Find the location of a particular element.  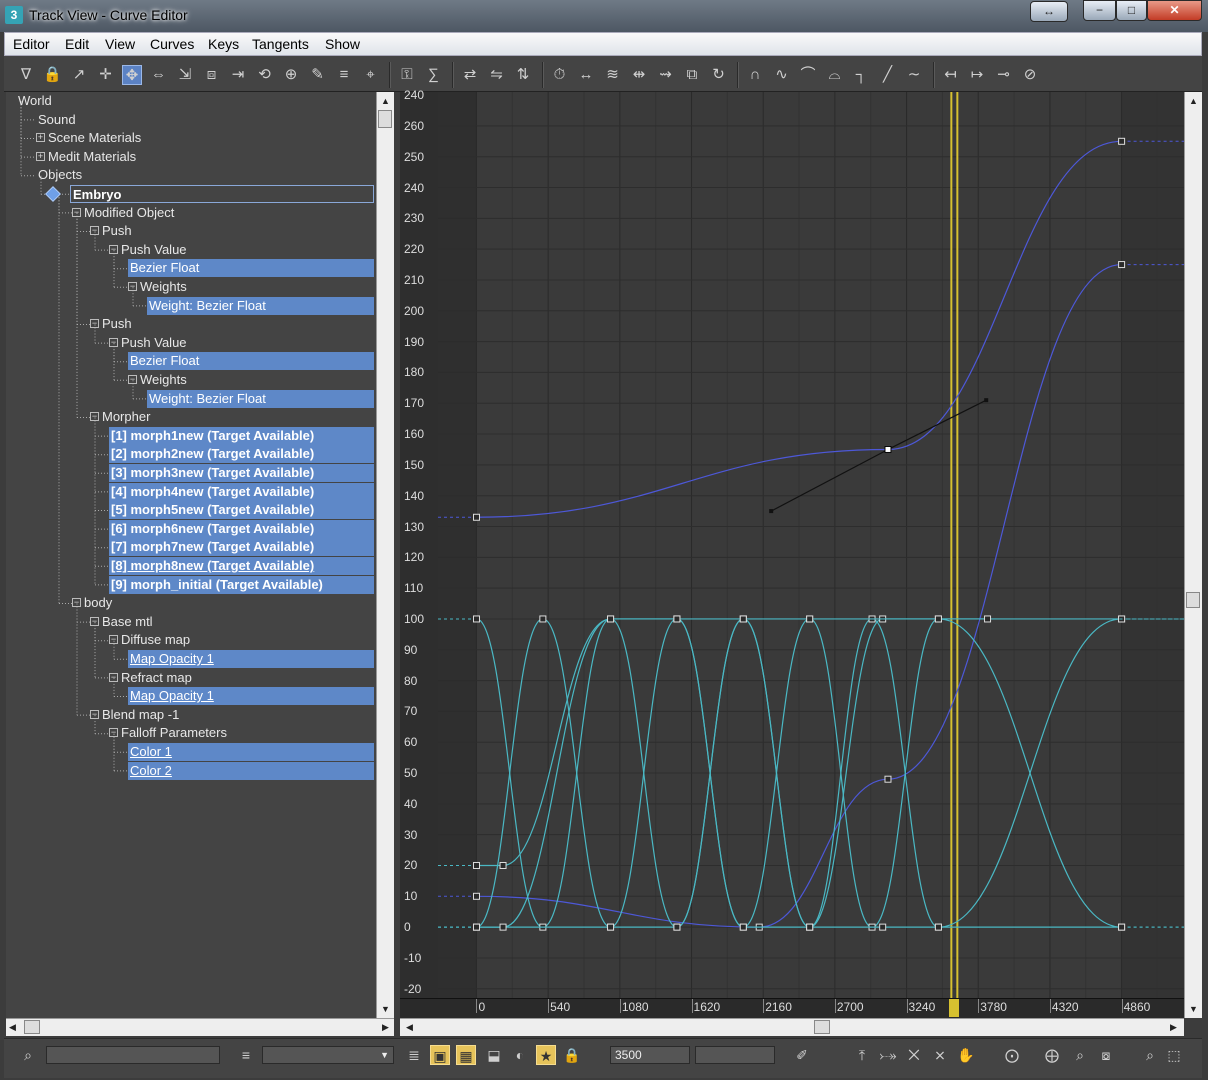

minimize-button: − is located at coordinates (1099, 10).